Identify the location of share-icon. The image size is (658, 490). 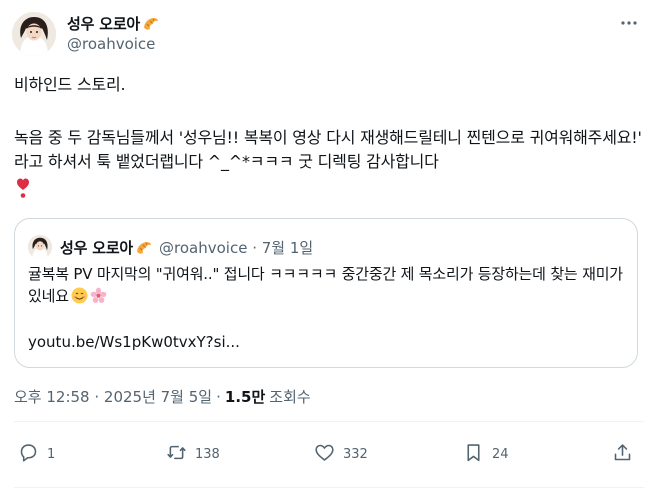
(622, 454).